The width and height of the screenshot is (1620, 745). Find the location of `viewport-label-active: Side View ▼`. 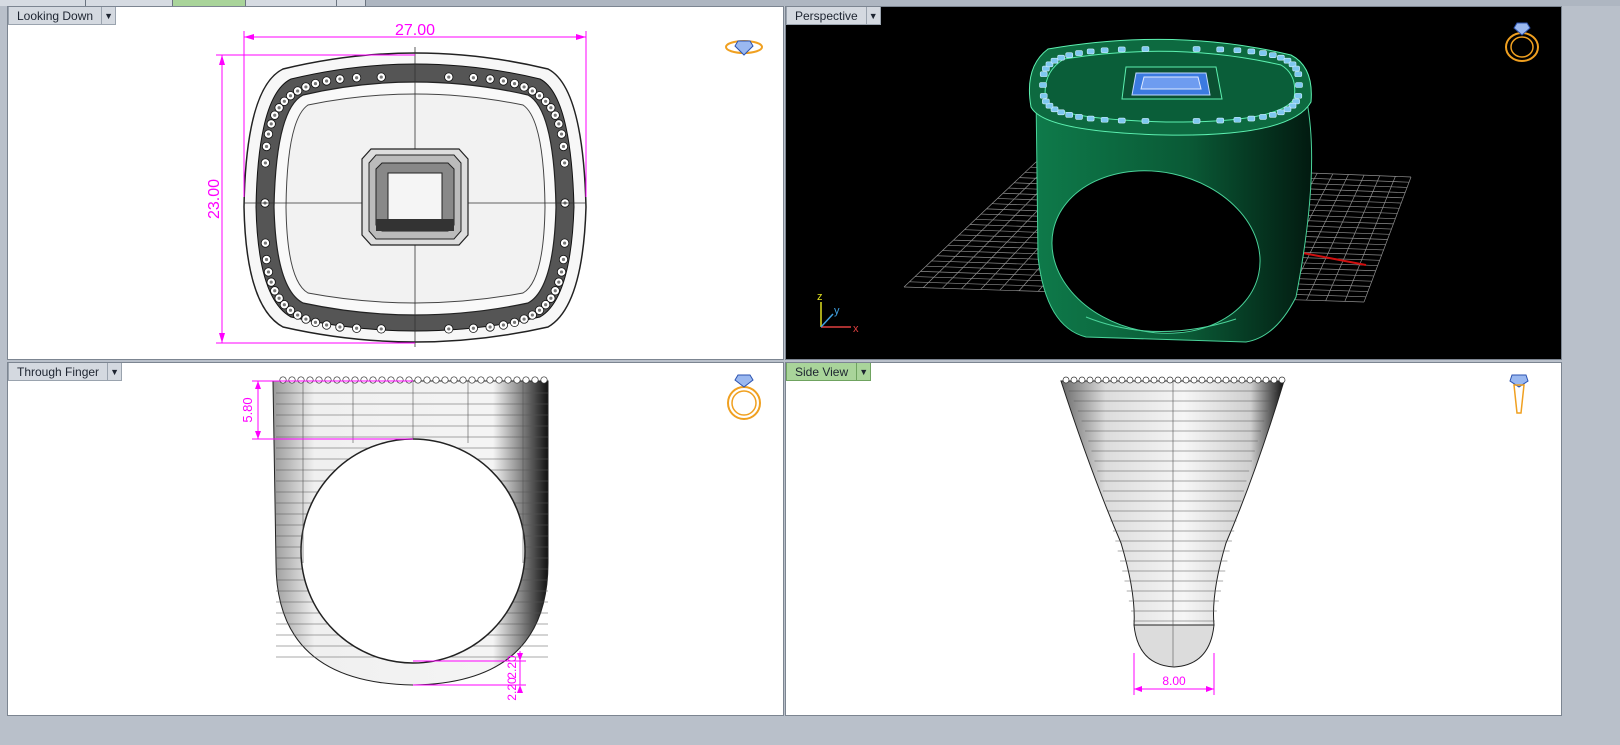

viewport-label-active: Side View ▼ is located at coordinates (829, 372).